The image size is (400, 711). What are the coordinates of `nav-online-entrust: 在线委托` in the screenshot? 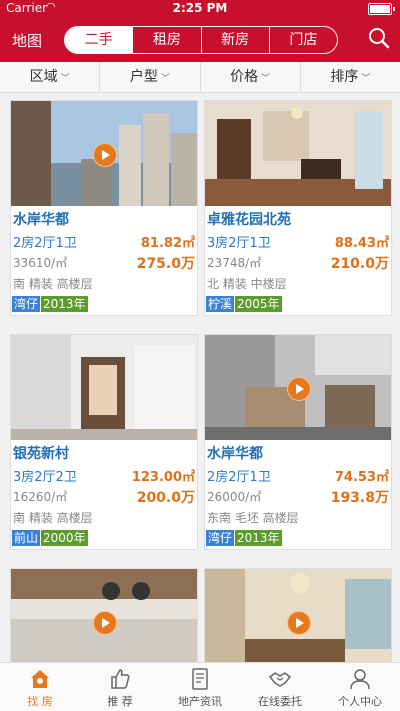 It's located at (280, 687).